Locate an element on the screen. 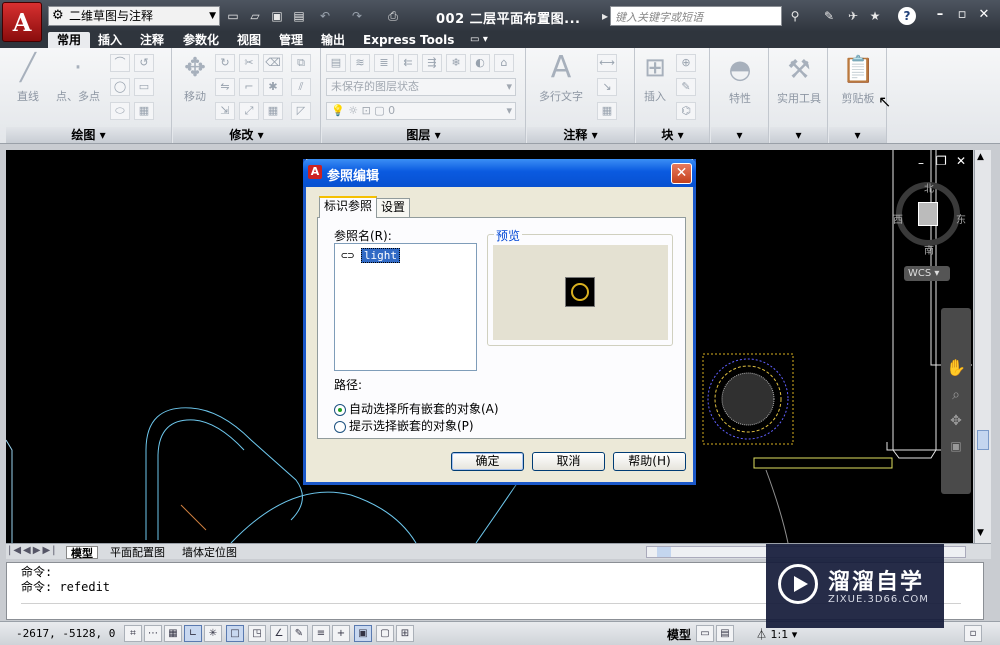  scale-icon: ⤢ is located at coordinates (249, 111).